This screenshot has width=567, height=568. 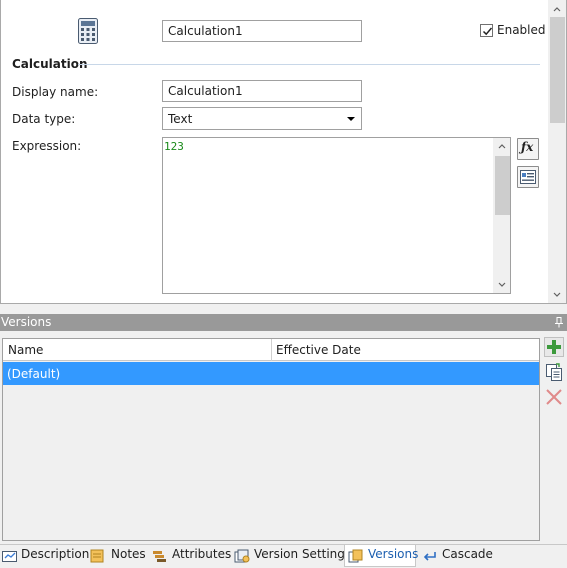 I want to click on tab-label: Cascade, so click(x=467, y=554).